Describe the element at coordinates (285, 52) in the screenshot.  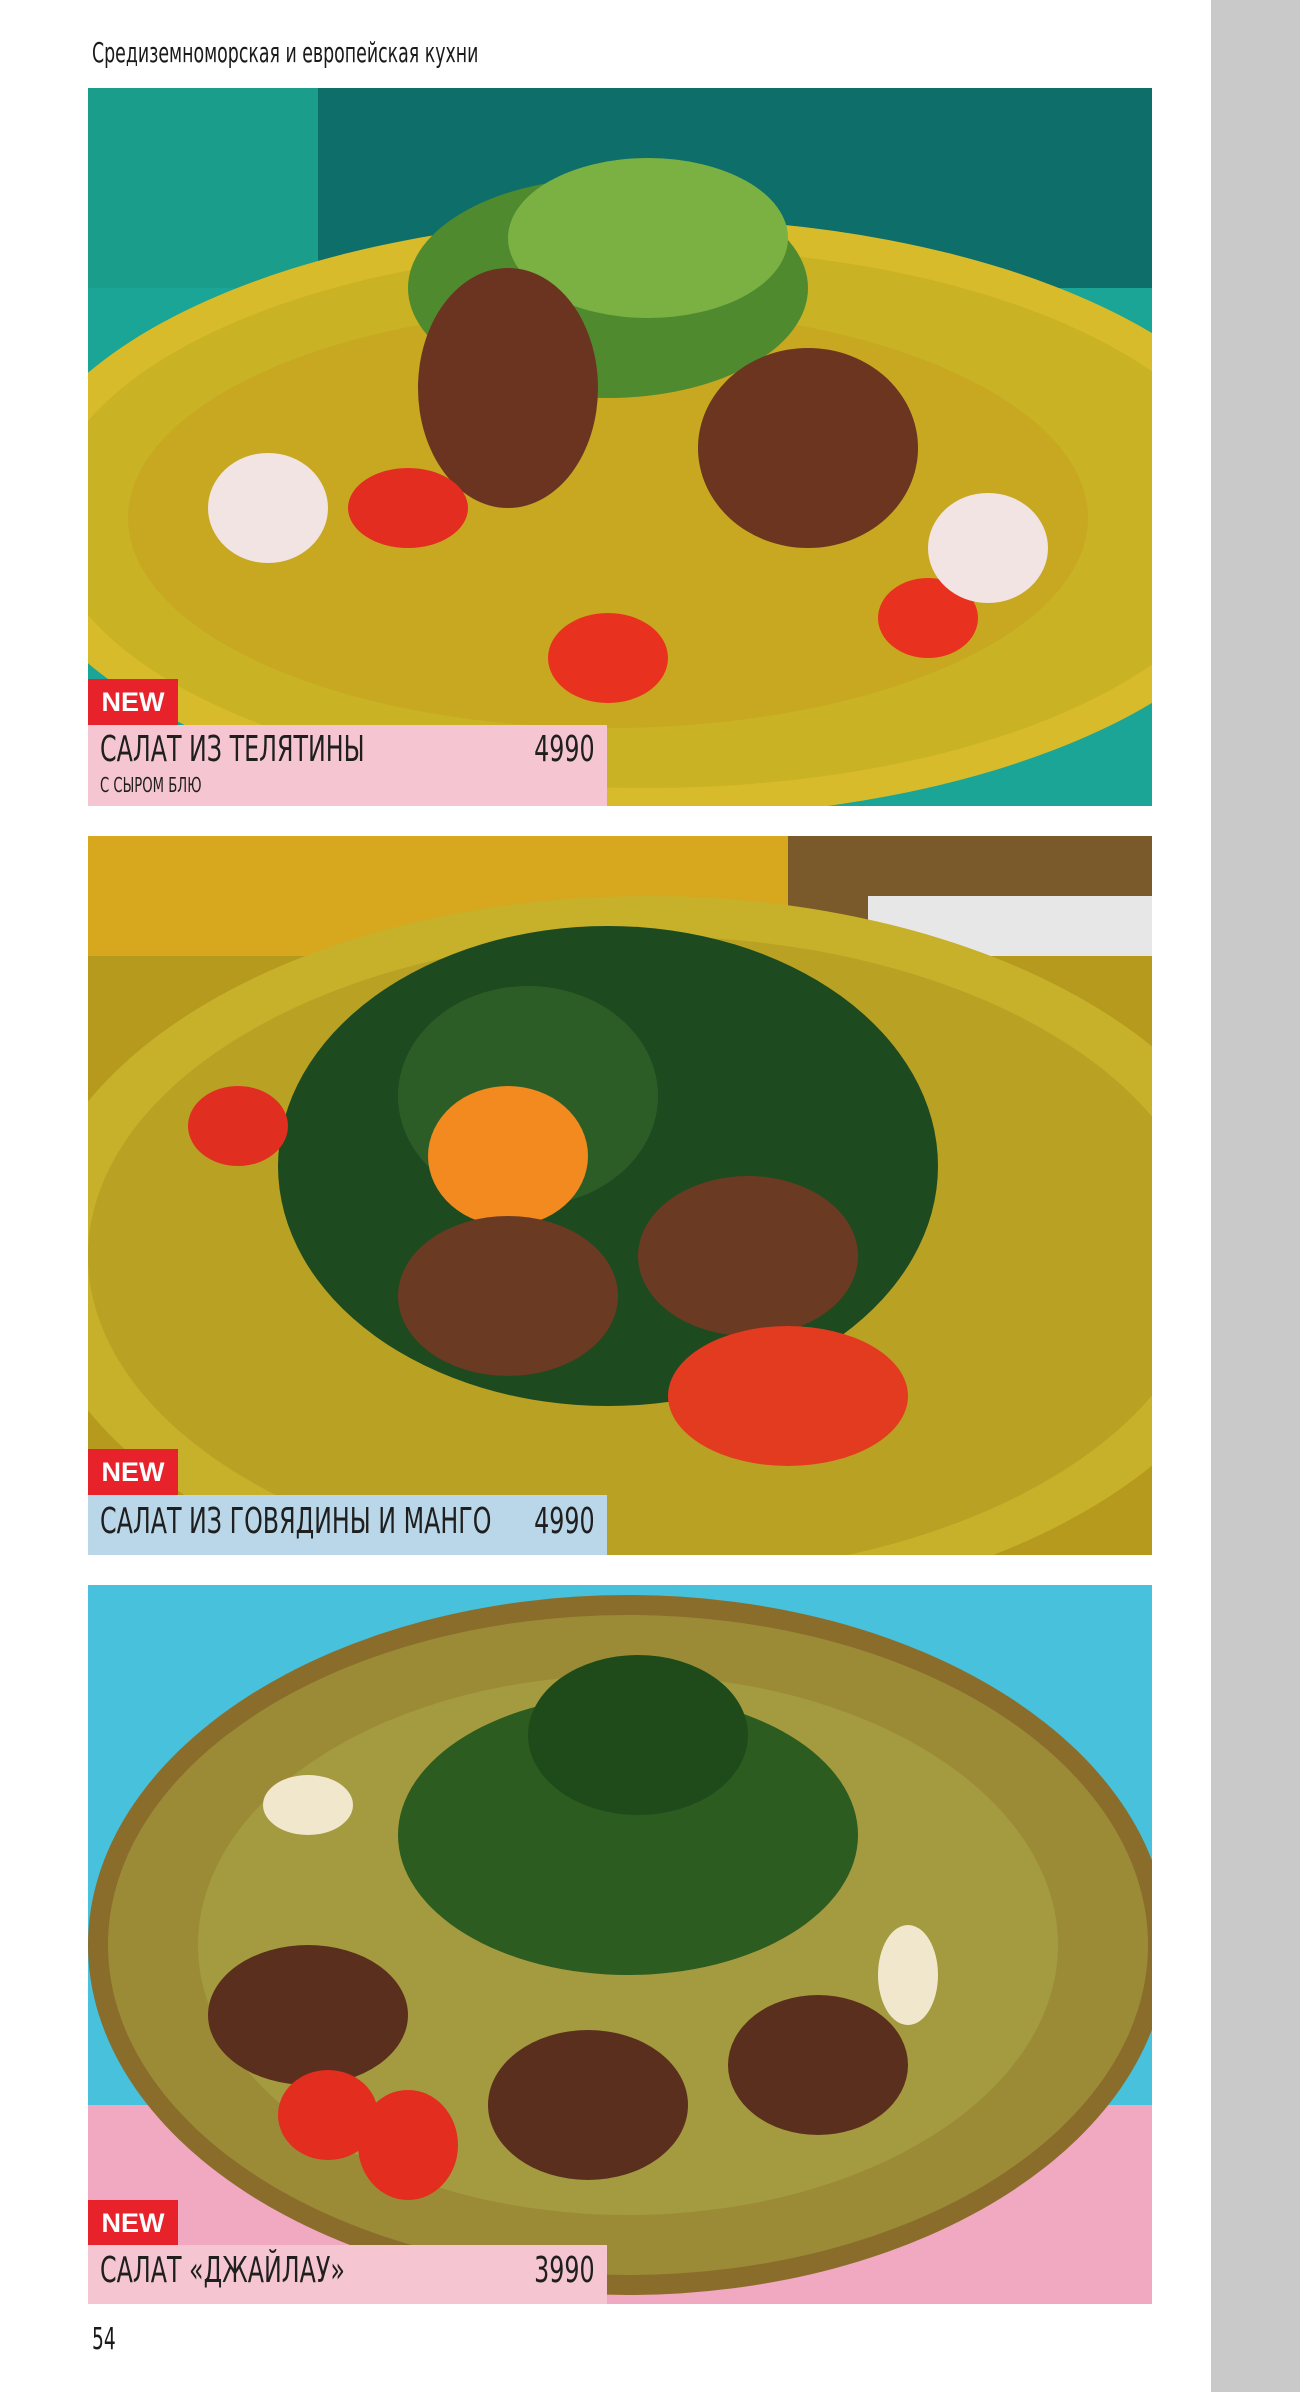
I see `section-title: Средиземноморская и европейская кухни` at that location.